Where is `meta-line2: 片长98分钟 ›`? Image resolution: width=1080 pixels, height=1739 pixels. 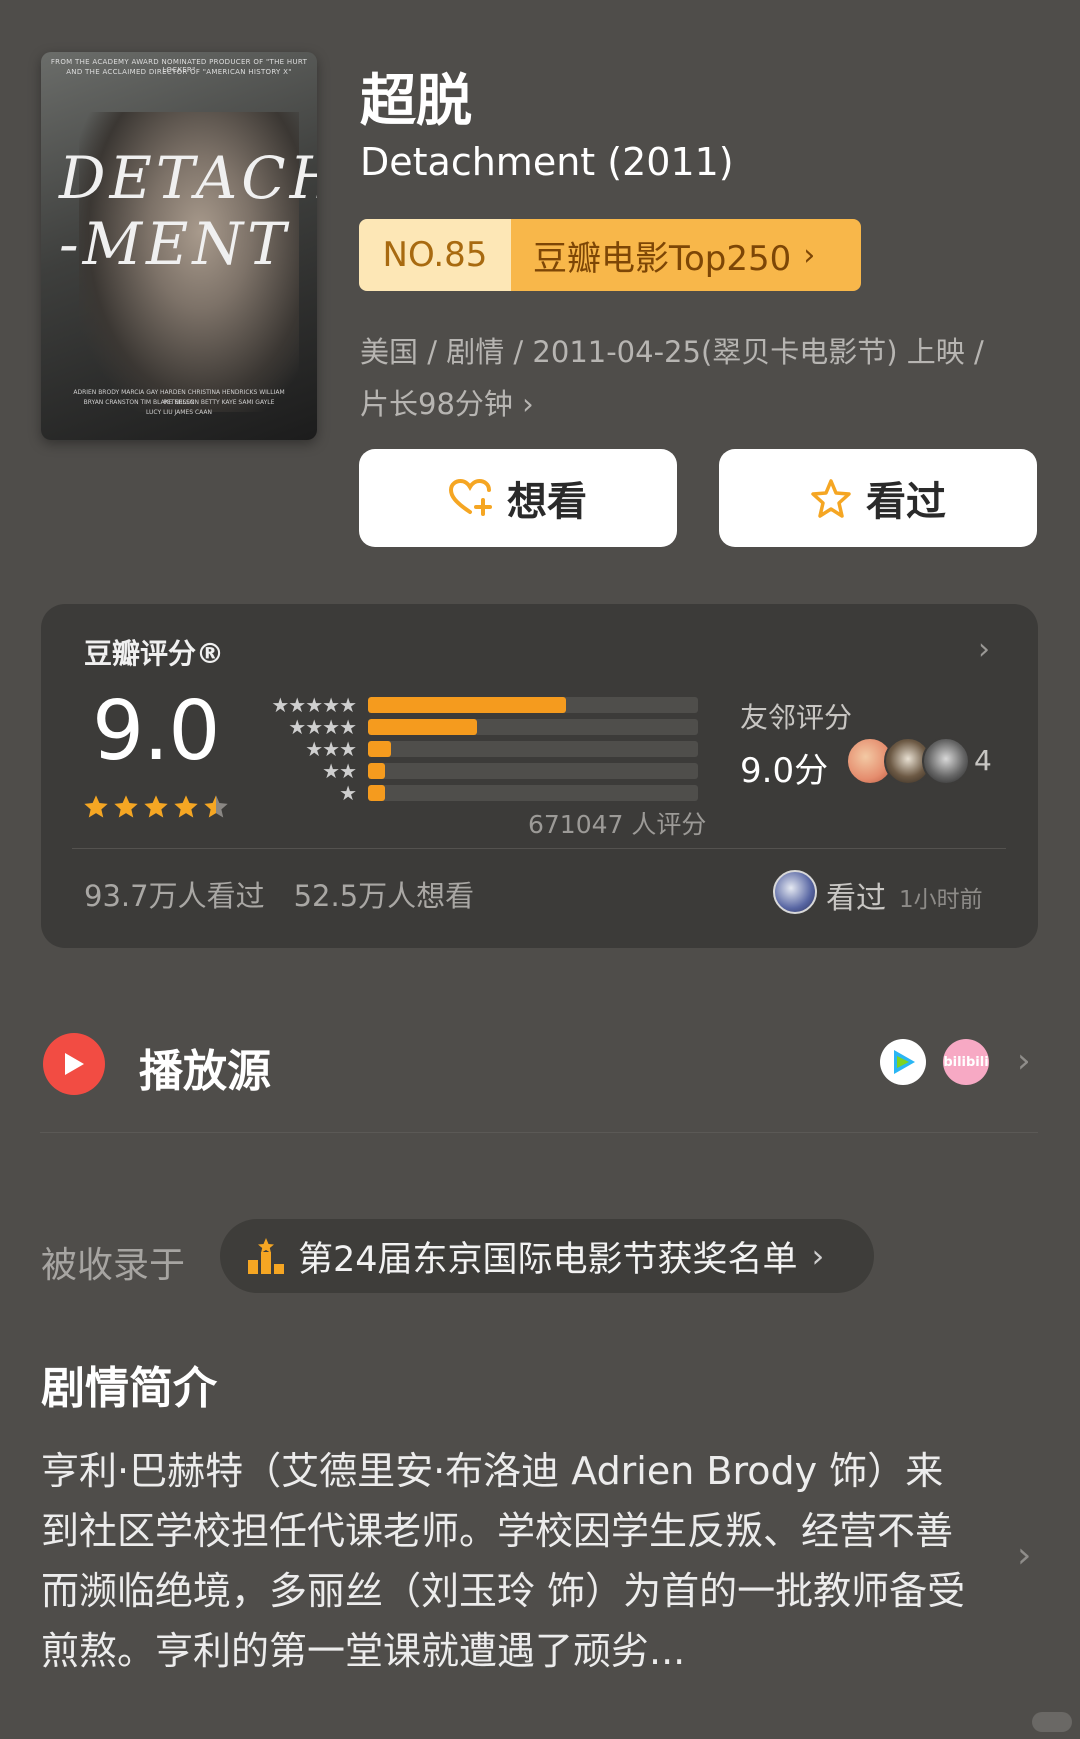
meta-line2: 片长98分钟 › is located at coordinates (447, 404).